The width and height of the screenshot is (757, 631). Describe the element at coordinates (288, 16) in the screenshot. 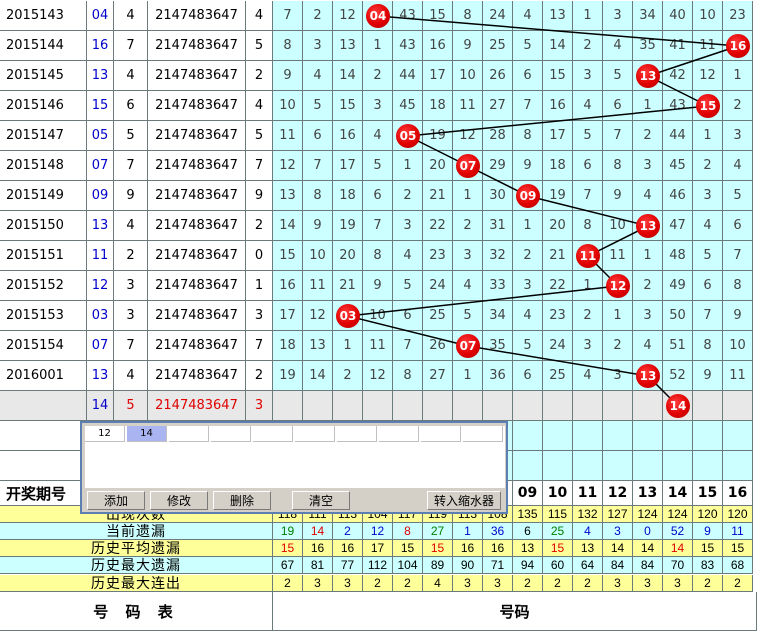

I see `omission-cell: 7` at that location.